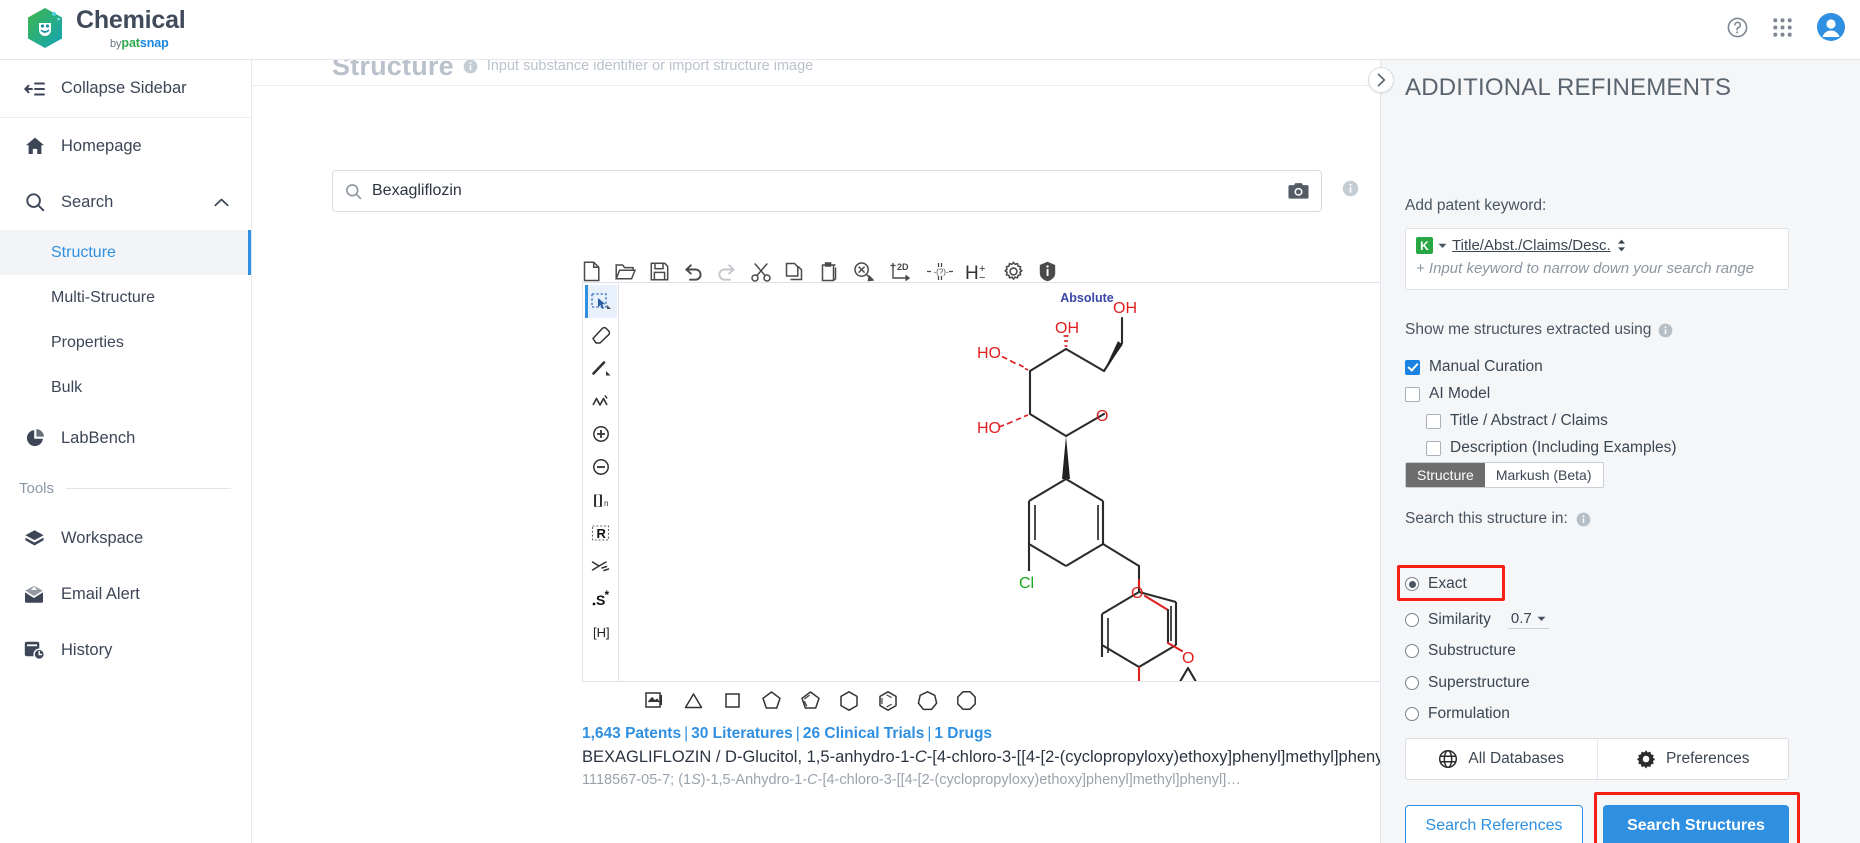 The width and height of the screenshot is (1860, 843). Describe the element at coordinates (1517, 421) in the screenshot. I see `checkbox-title-abstract-claims: Title / Abstract / Claims` at that location.